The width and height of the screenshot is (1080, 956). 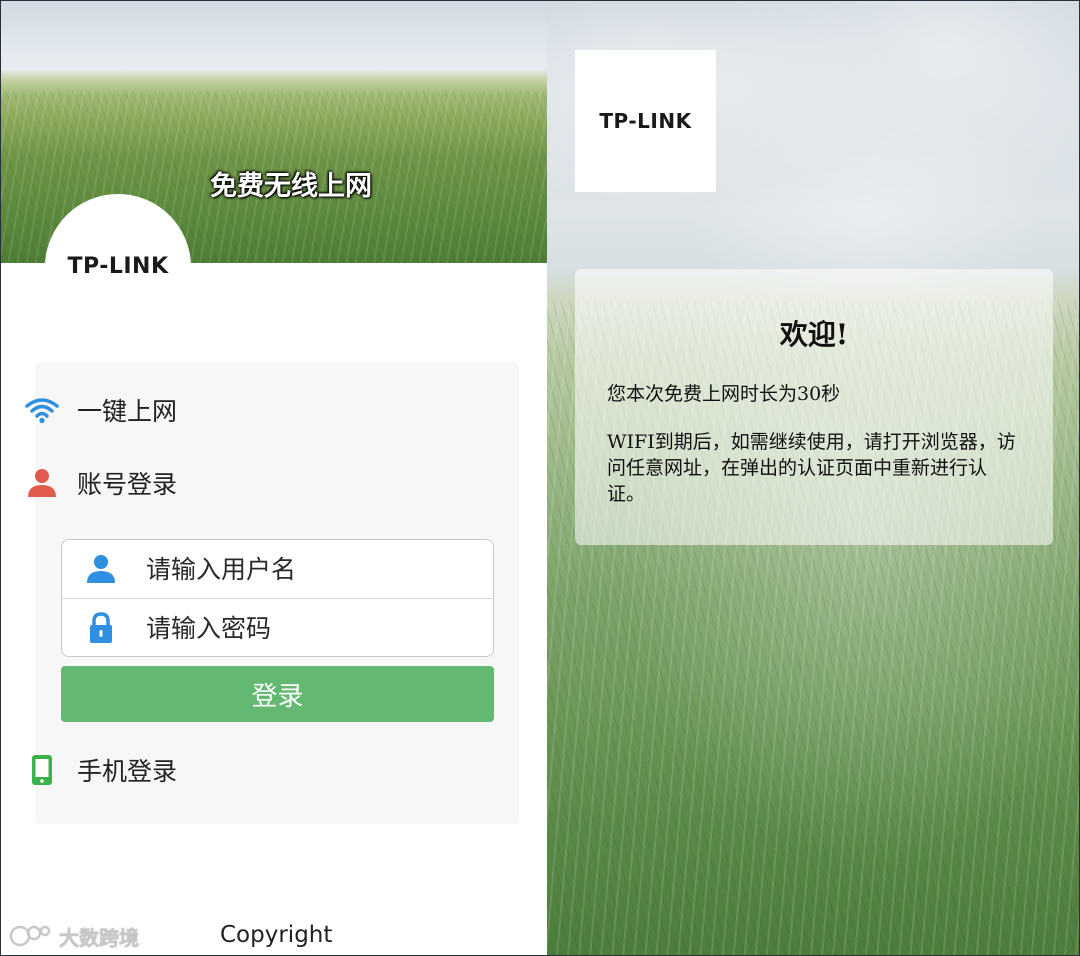 I want to click on welcome-title: 欢迎!, so click(x=814, y=334).